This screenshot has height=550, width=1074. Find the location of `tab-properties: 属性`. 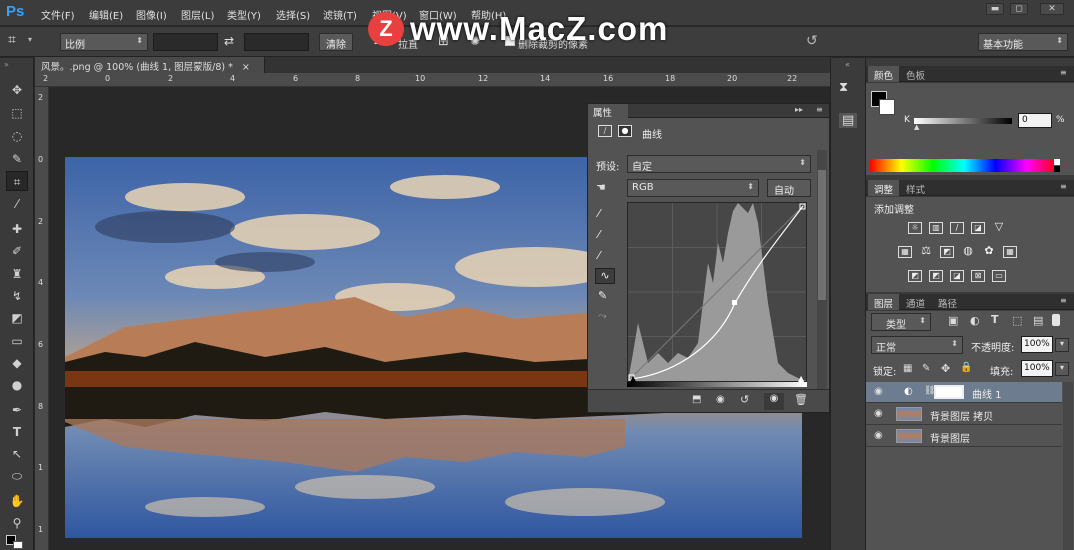

tab-properties: 属性 is located at coordinates (608, 111).